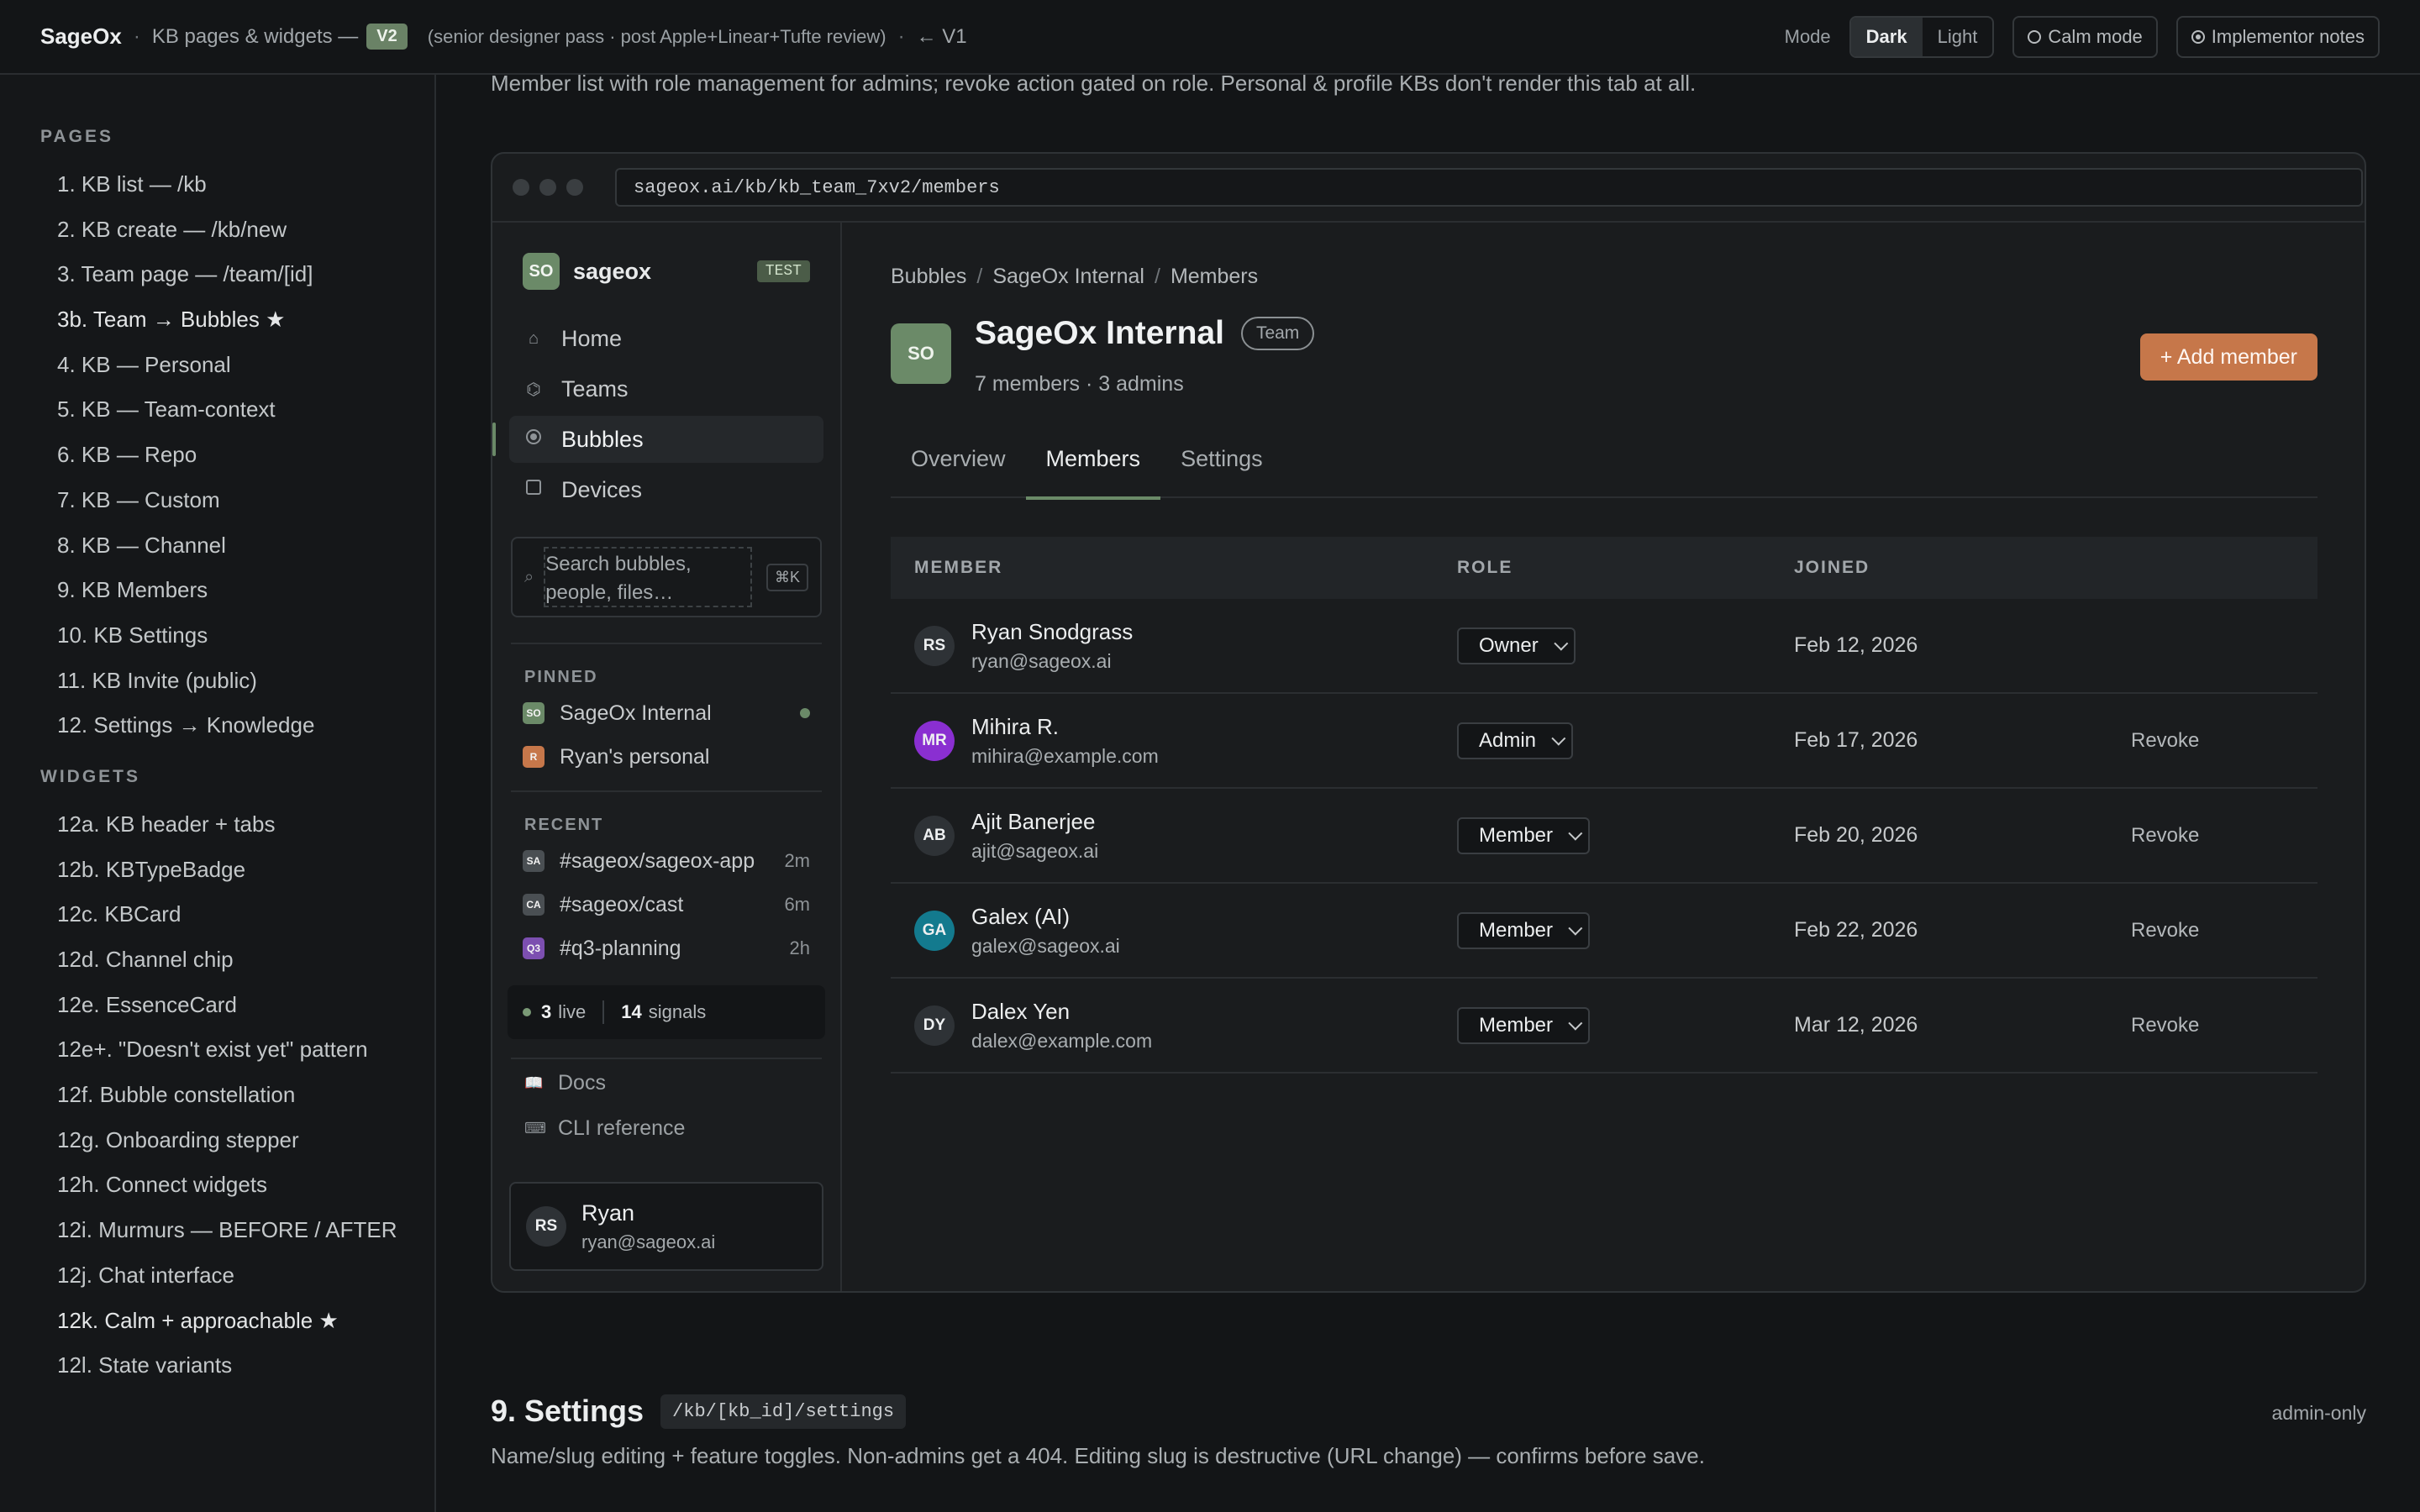 The height and width of the screenshot is (1512, 2420). I want to click on mode-light-button: Light, so click(1958, 37).